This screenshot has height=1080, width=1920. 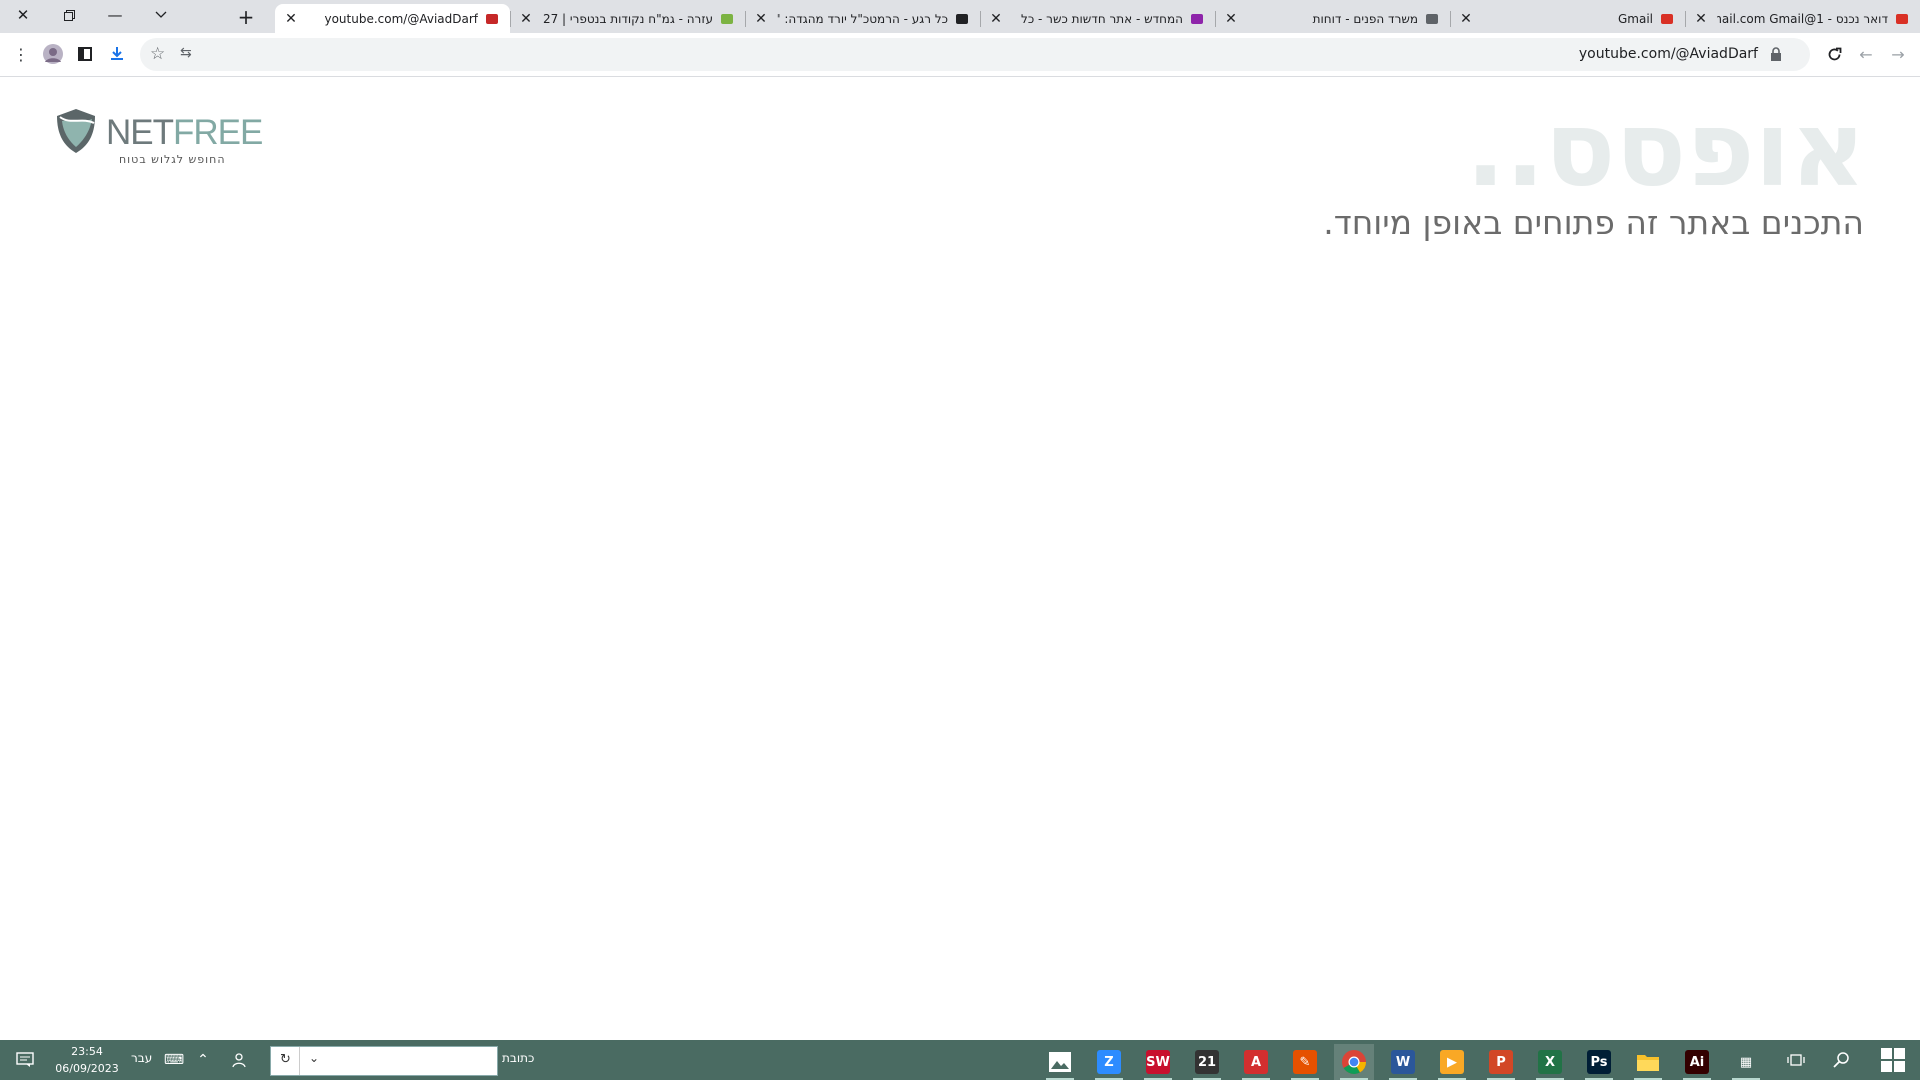 I want to click on profile-avatar, so click(x=53, y=54).